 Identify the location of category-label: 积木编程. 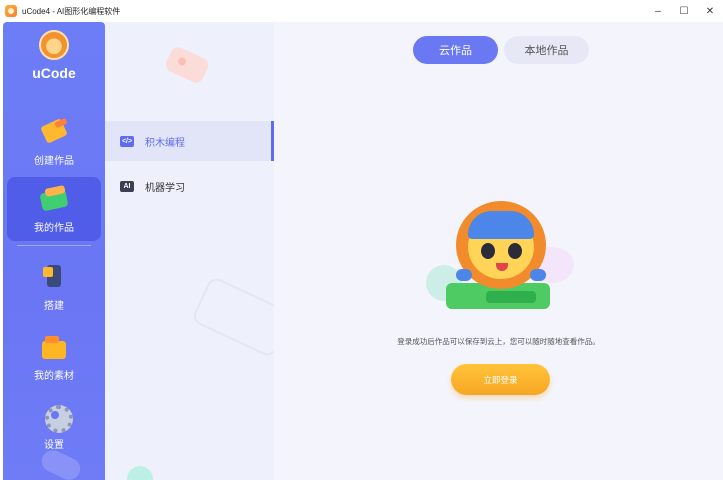
(165, 143).